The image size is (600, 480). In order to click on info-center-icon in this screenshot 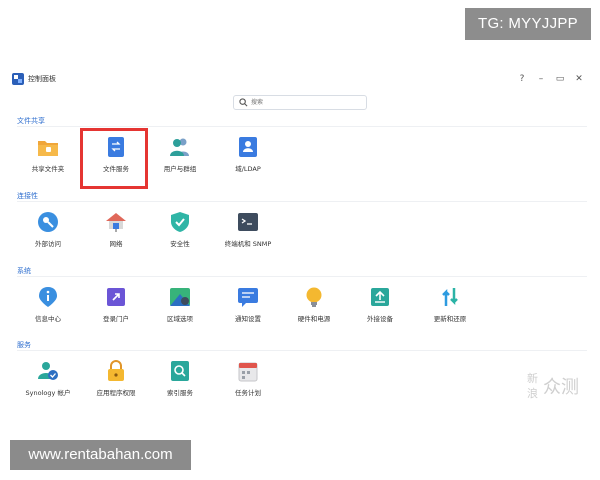, I will do `click(48, 297)`.